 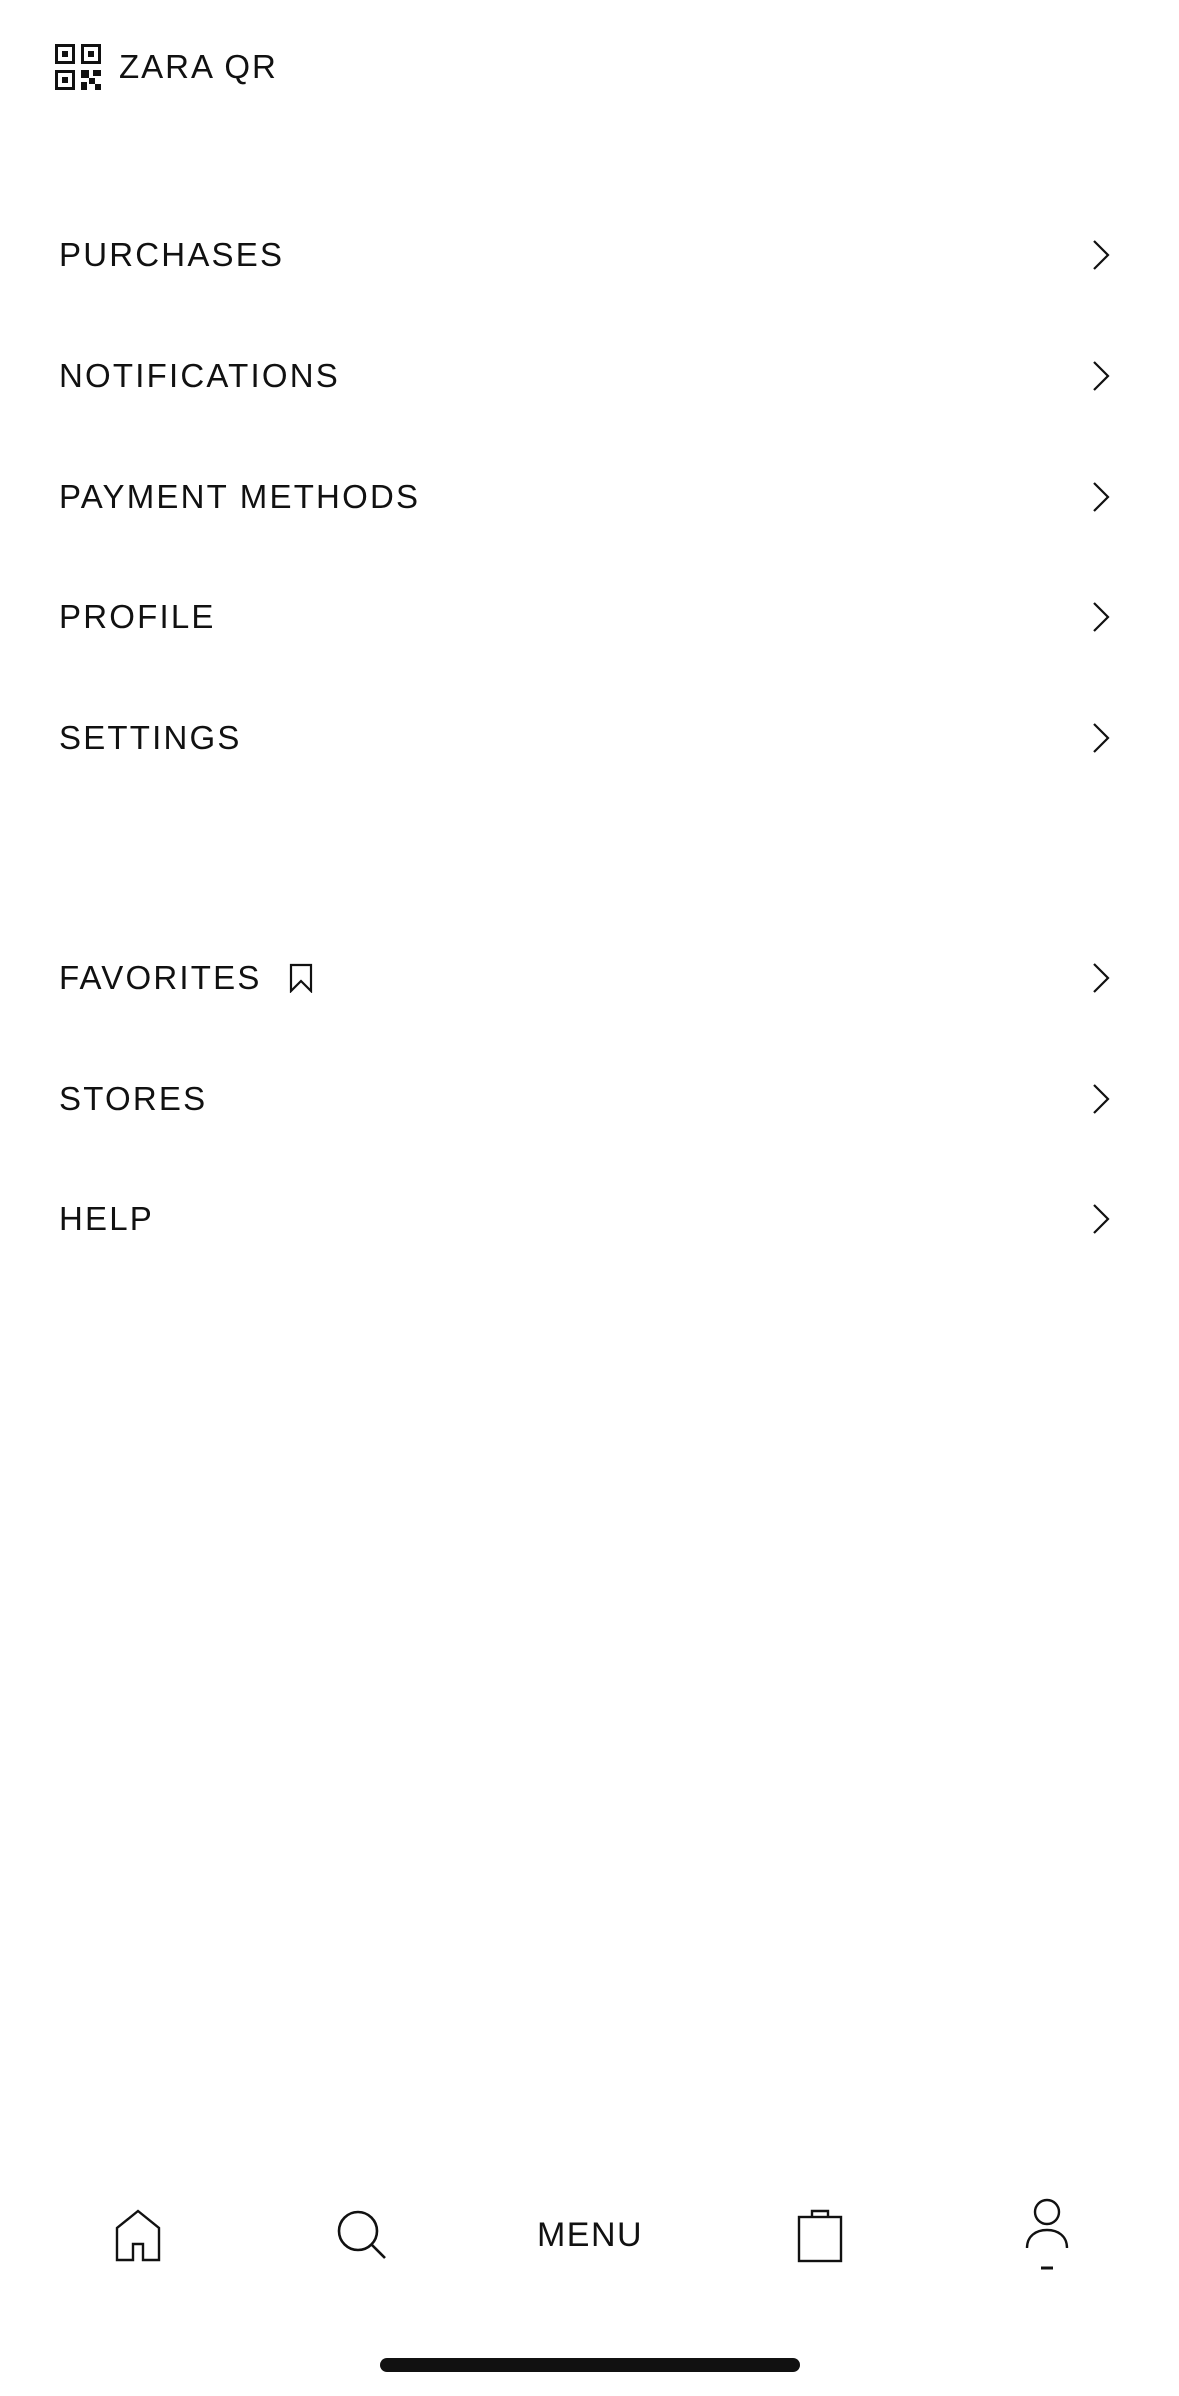 I want to click on menu-item-label: PURCHASES, so click(x=172, y=254).